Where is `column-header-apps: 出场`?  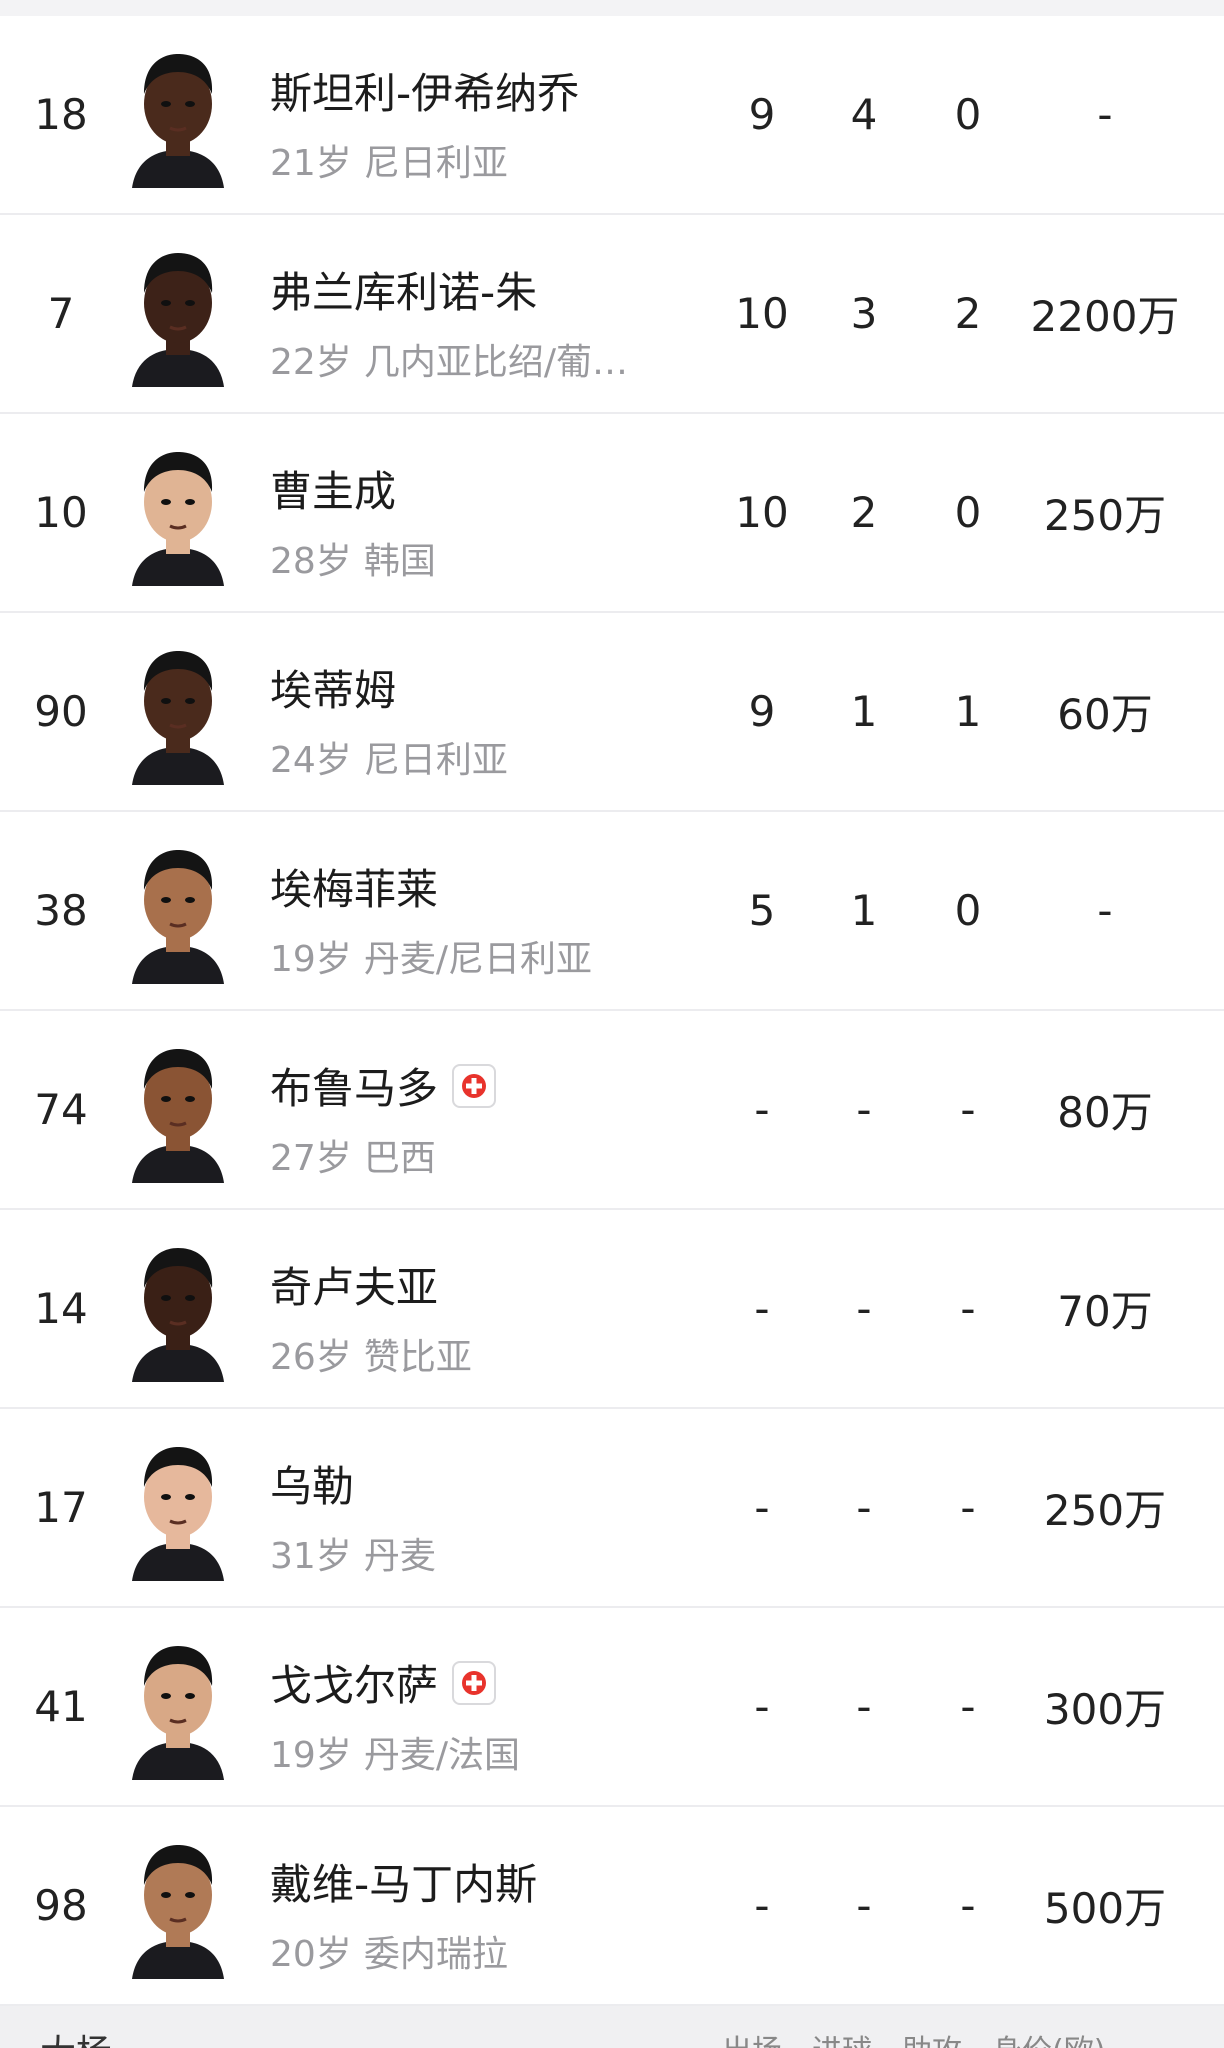 column-header-apps: 出场 is located at coordinates (752, 2037).